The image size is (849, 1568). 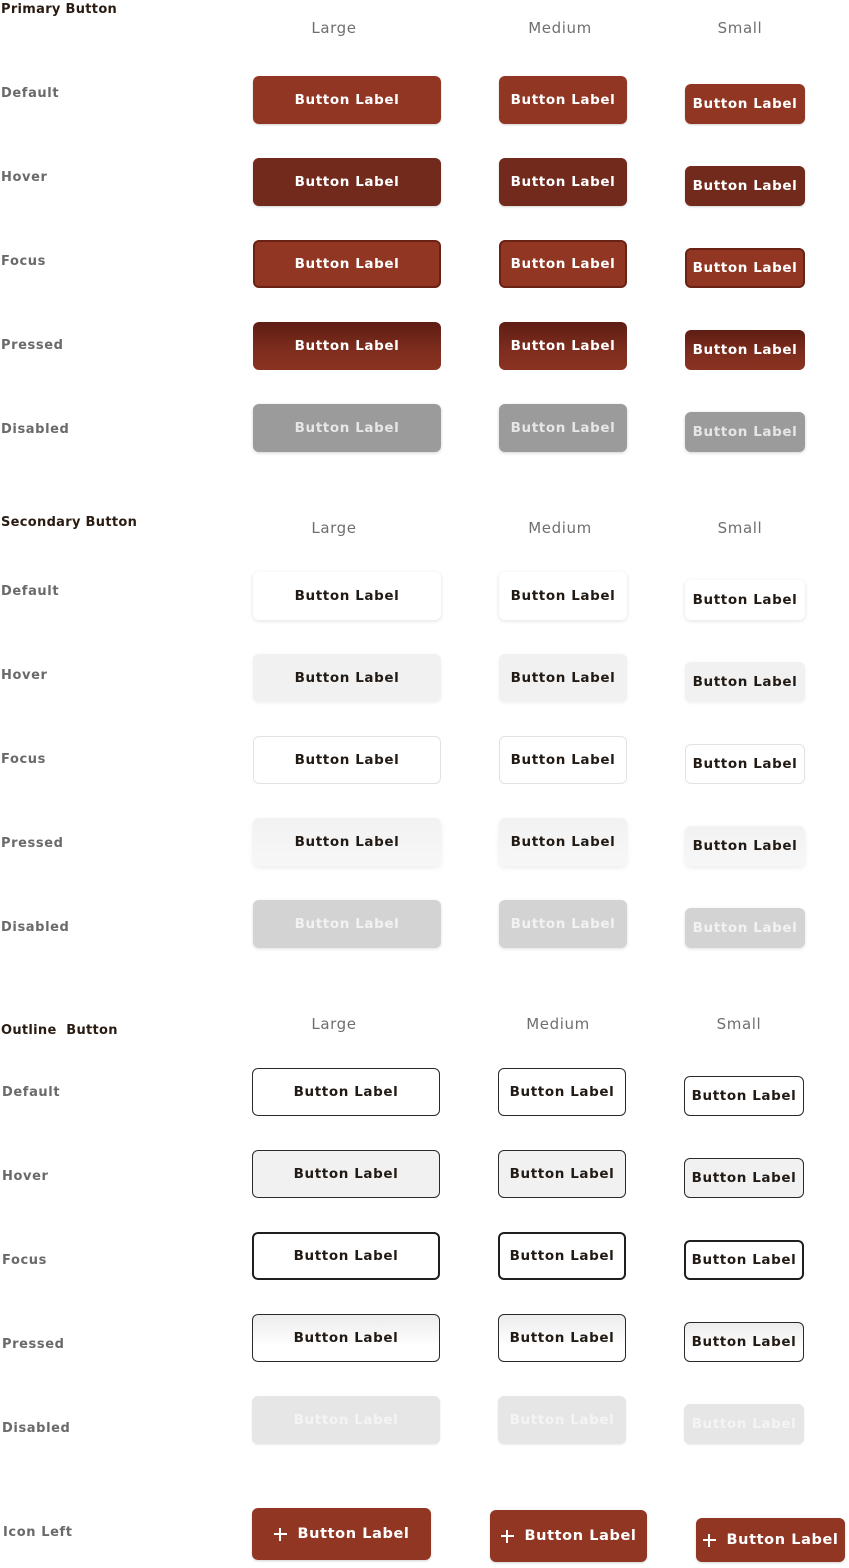 I want to click on secondary-disabled-medium-button: Button Label, so click(x=563, y=924).